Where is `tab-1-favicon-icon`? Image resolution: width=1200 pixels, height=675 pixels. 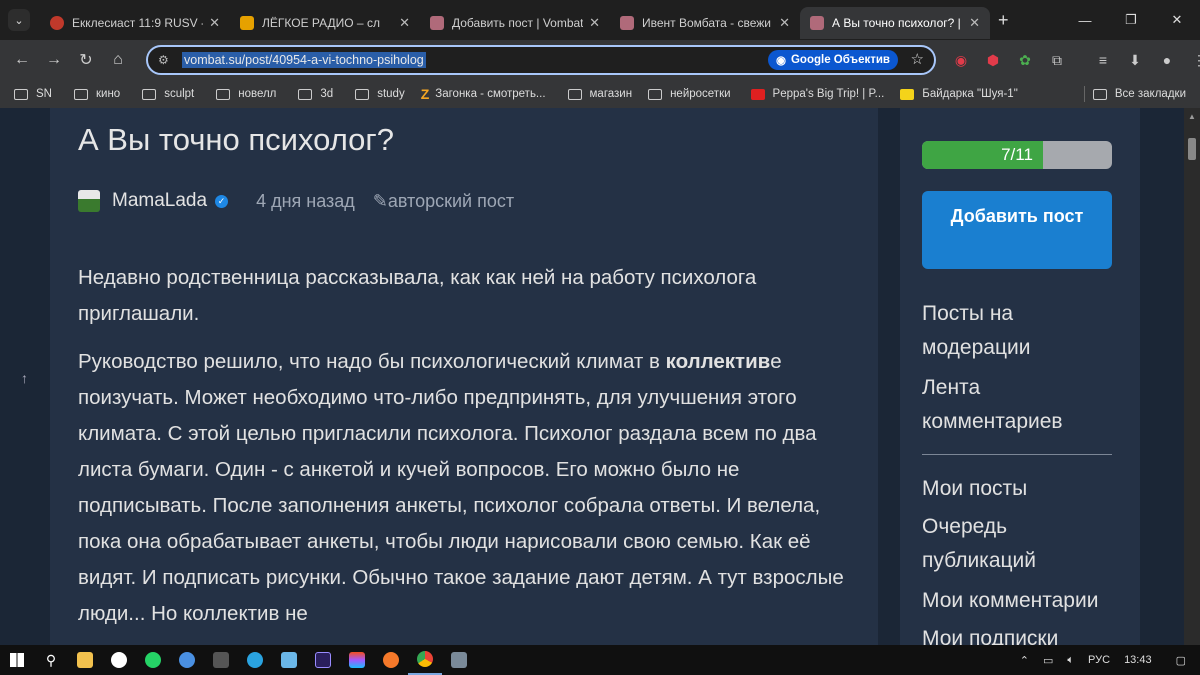 tab-1-favicon-icon is located at coordinates (247, 23).